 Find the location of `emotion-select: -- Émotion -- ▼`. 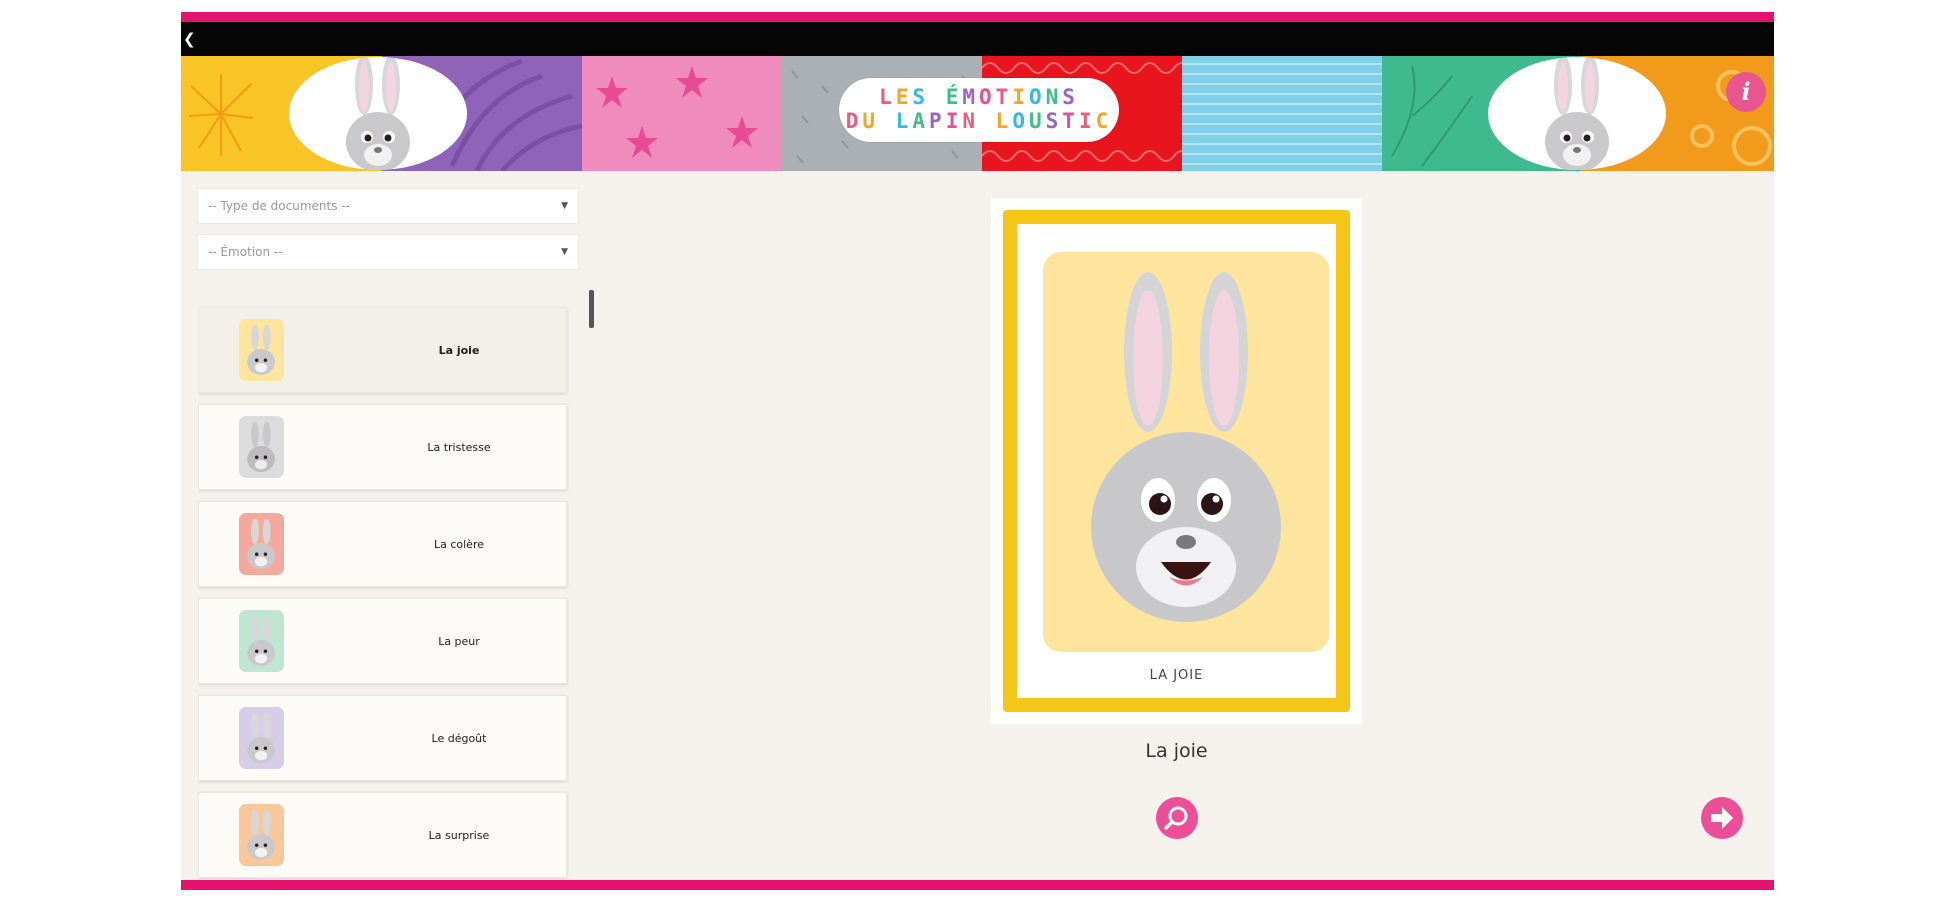

emotion-select: -- Émotion -- ▼ is located at coordinates (388, 252).